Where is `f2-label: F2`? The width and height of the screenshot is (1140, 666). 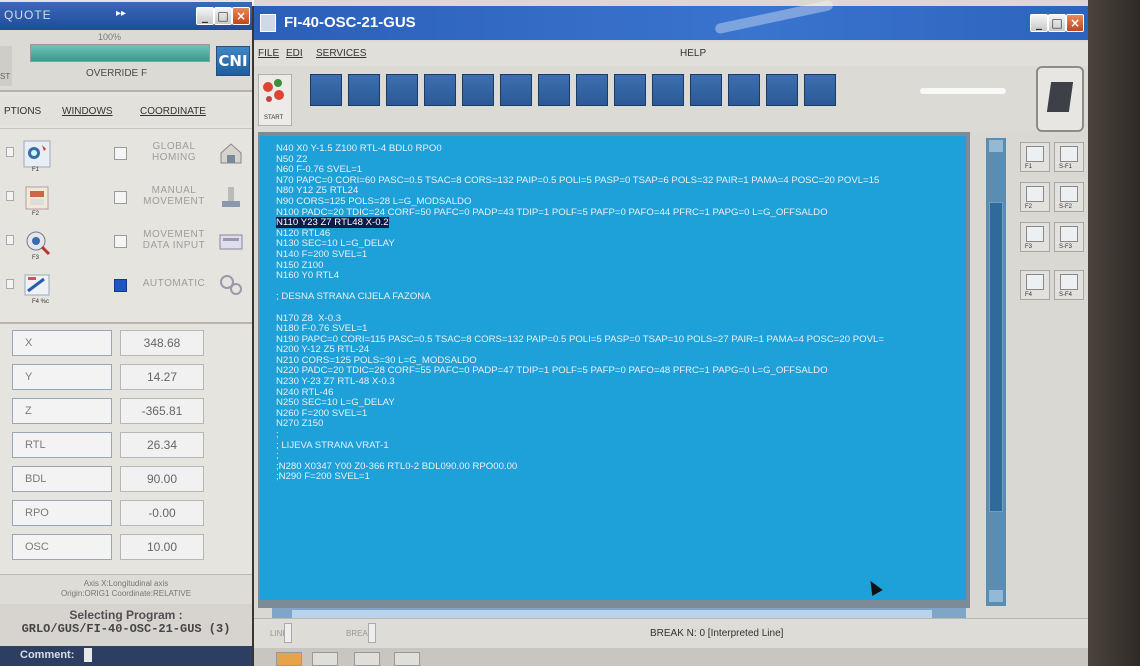 f2-label: F2 is located at coordinates (1029, 207).